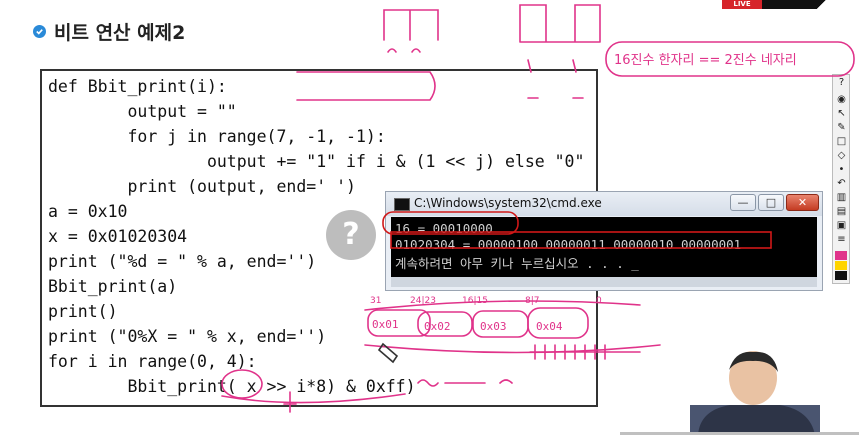 The width and height of the screenshot is (859, 435). I want to click on slide-title: 비트 연산 예제2, so click(109, 31).